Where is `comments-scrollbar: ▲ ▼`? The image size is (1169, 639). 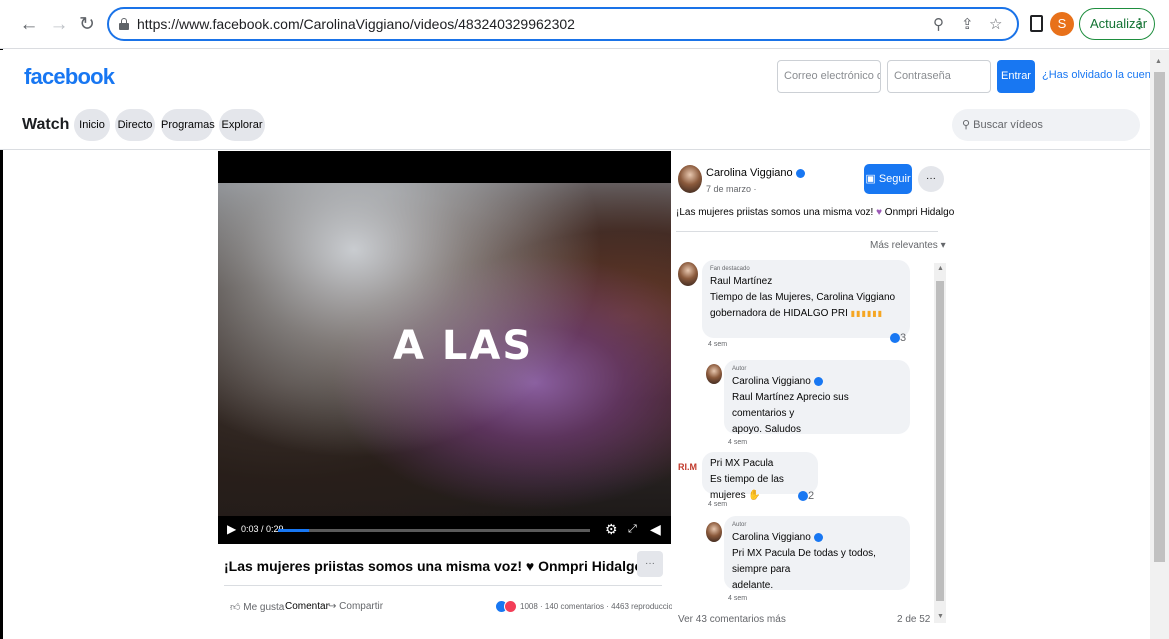 comments-scrollbar: ▲ ▼ is located at coordinates (940, 443).